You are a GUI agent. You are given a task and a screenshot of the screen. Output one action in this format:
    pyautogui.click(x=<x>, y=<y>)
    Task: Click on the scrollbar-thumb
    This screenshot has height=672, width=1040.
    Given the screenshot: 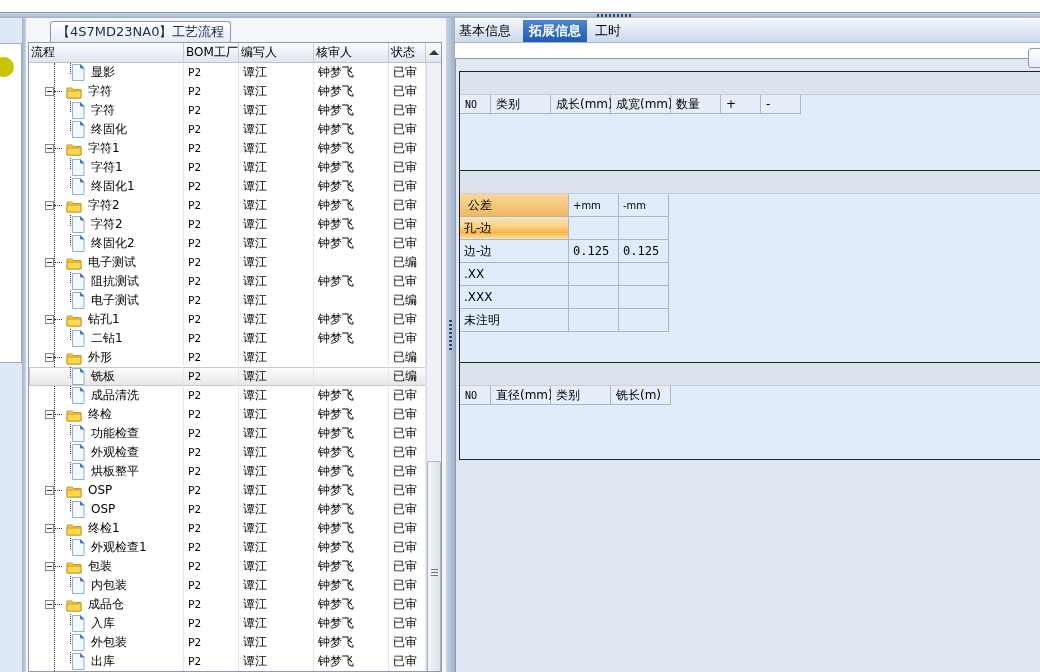 What is the action you would take?
    pyautogui.click(x=434, y=566)
    